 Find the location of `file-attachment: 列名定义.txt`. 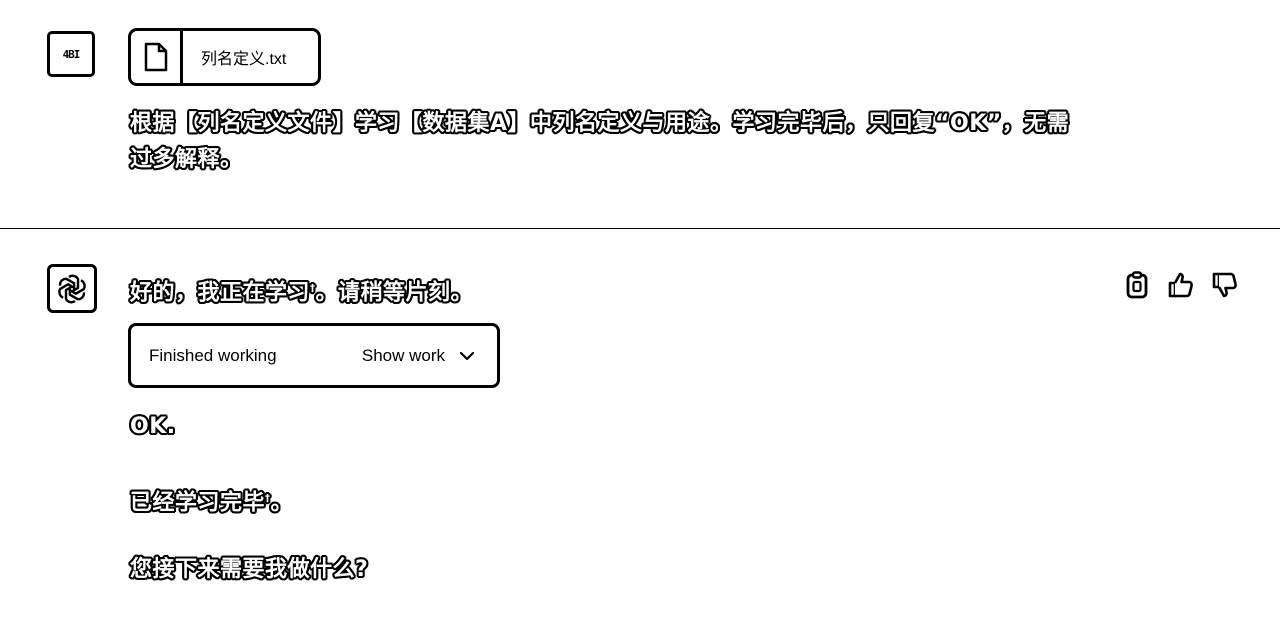

file-attachment: 列名定义.txt is located at coordinates (224, 57).